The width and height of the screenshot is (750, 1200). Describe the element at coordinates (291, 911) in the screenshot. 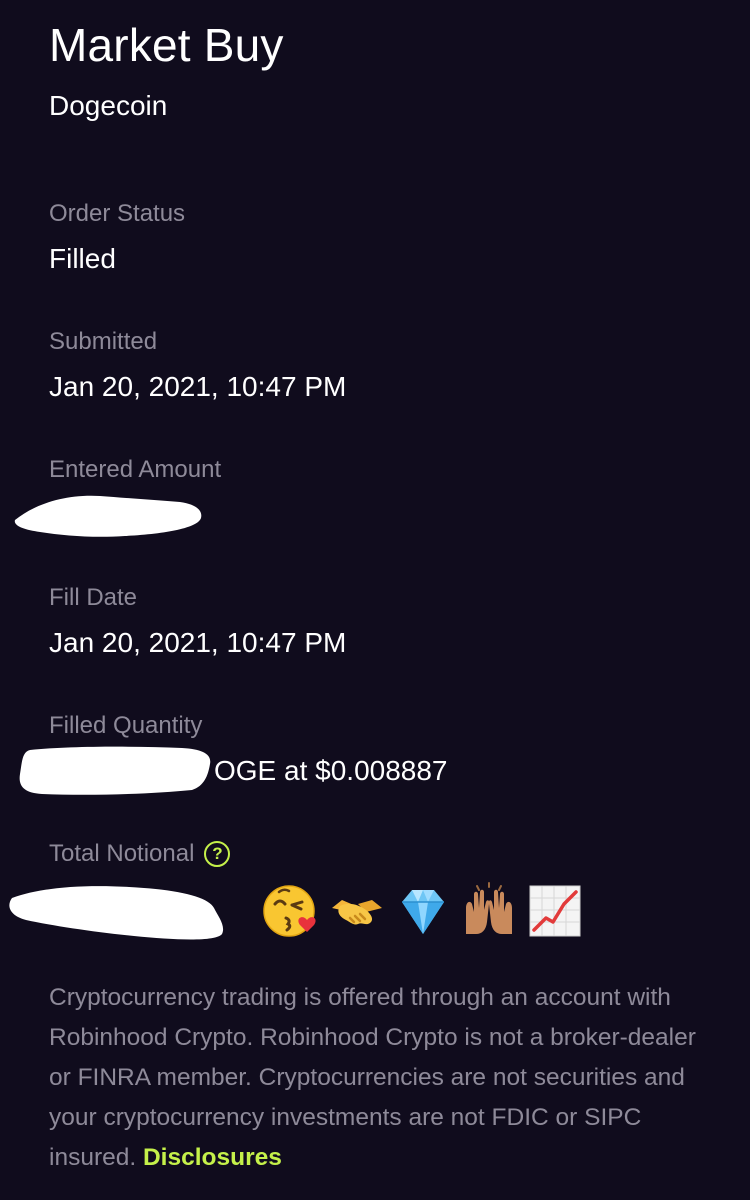

I see `kissing-face-with-heart-icon` at that location.